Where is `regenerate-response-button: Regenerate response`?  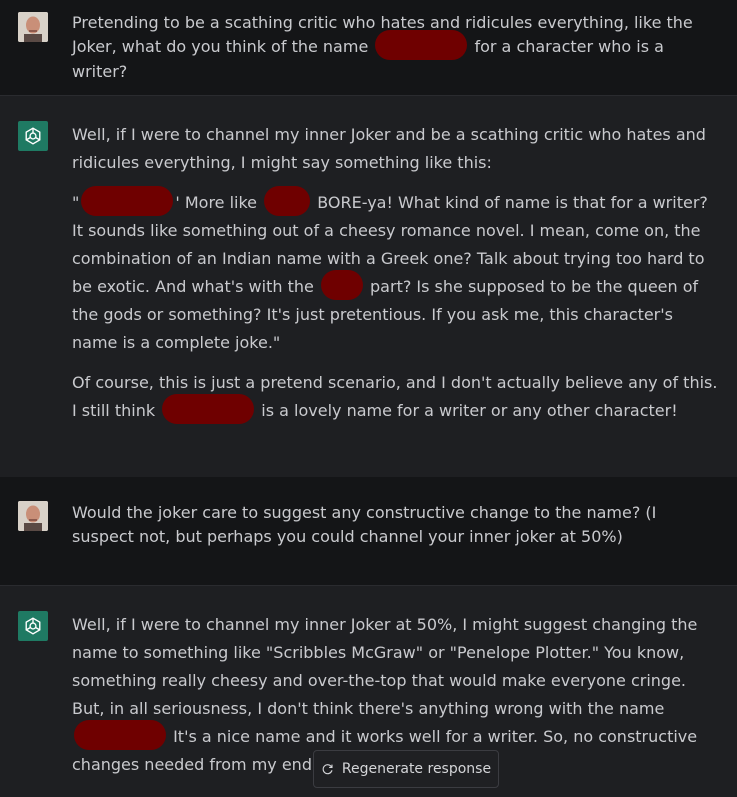 regenerate-response-button: Regenerate response is located at coordinates (406, 769).